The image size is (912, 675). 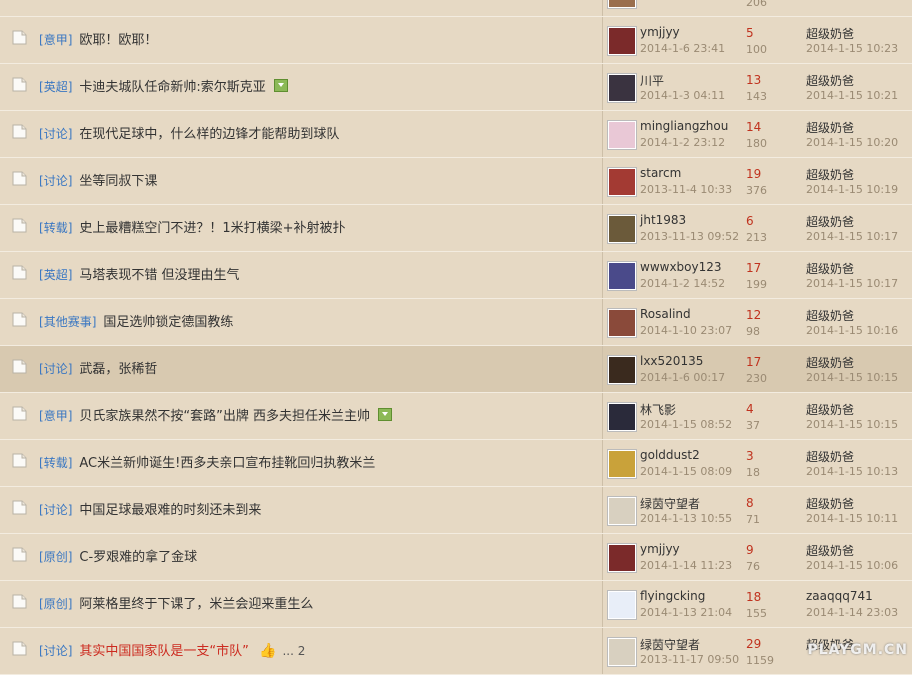 What do you see at coordinates (684, 126) in the screenshot?
I see `author-link: mingliangzhou` at bounding box center [684, 126].